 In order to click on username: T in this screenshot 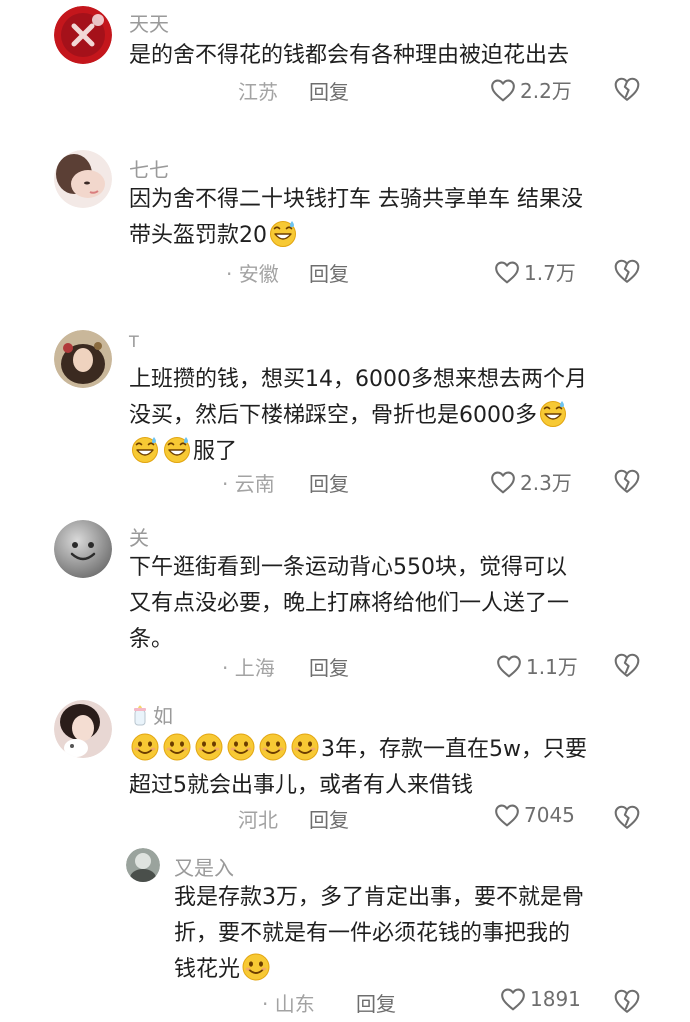, I will do `click(134, 341)`.